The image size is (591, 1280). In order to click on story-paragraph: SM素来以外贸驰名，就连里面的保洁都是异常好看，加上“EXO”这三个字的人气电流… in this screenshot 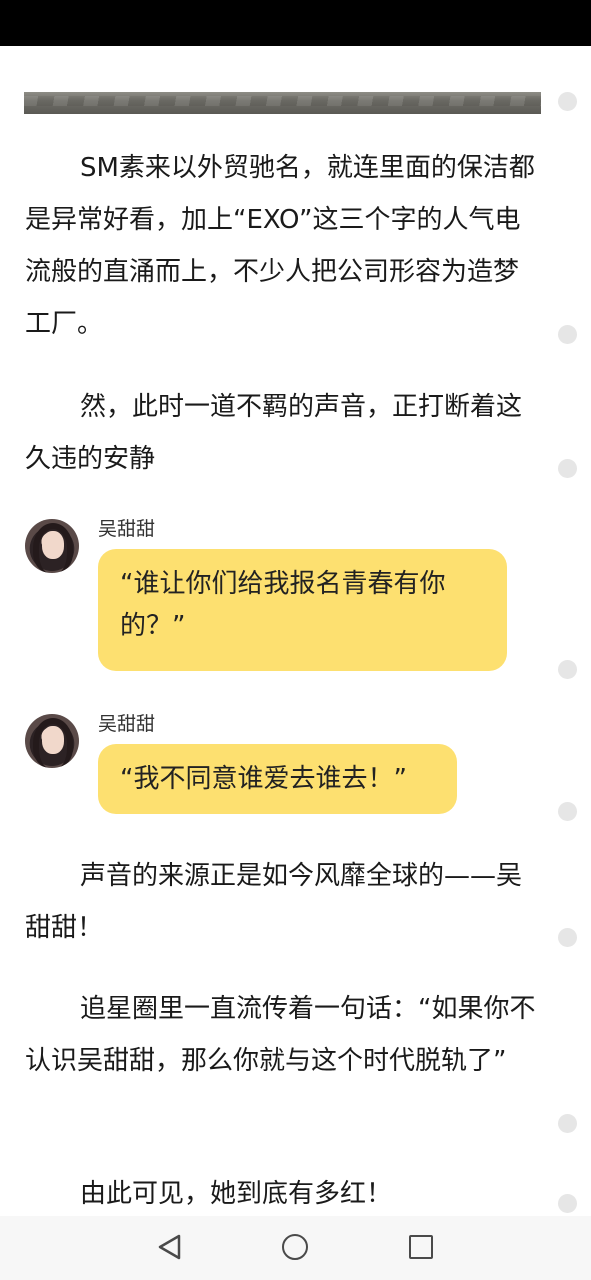, I will do `click(282, 246)`.